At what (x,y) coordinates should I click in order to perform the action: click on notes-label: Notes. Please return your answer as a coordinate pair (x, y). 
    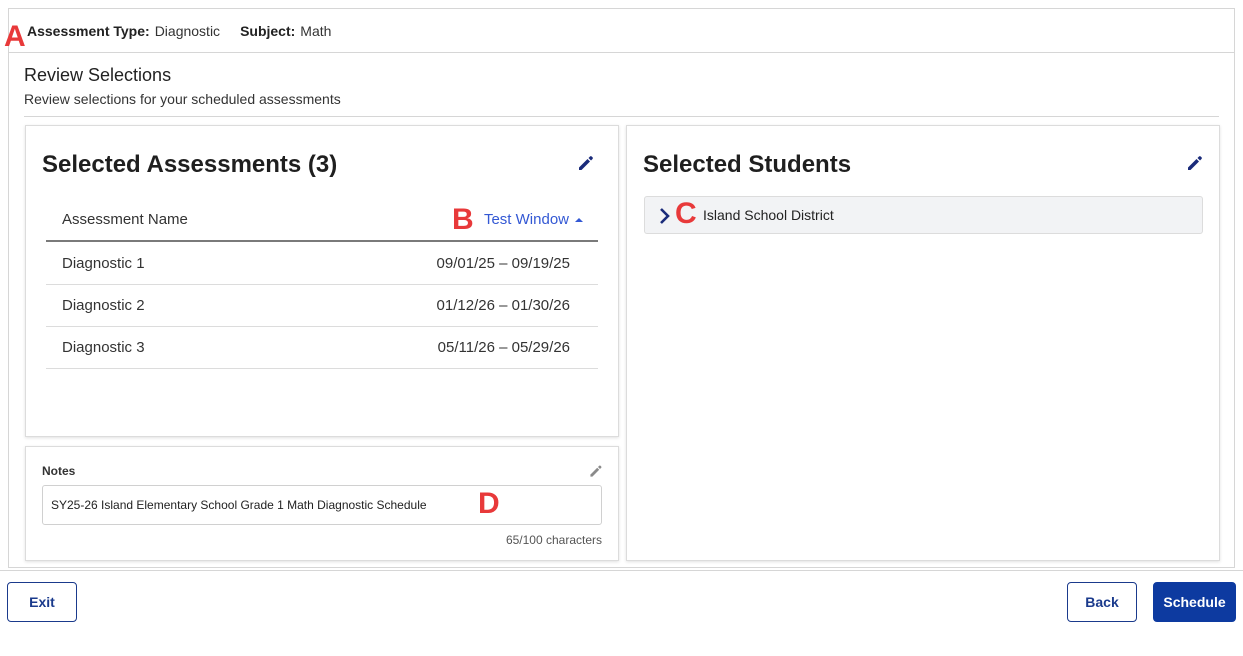
    Looking at the image, I should click on (59, 471).